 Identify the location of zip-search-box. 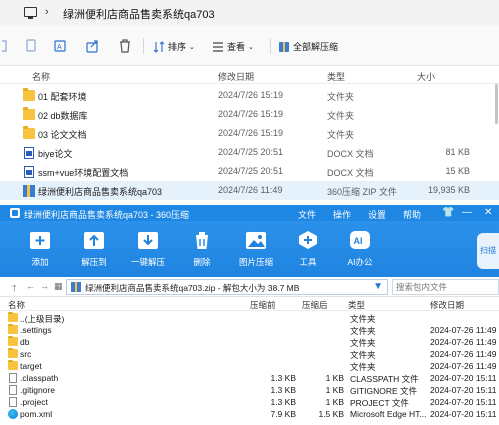
(445, 287).